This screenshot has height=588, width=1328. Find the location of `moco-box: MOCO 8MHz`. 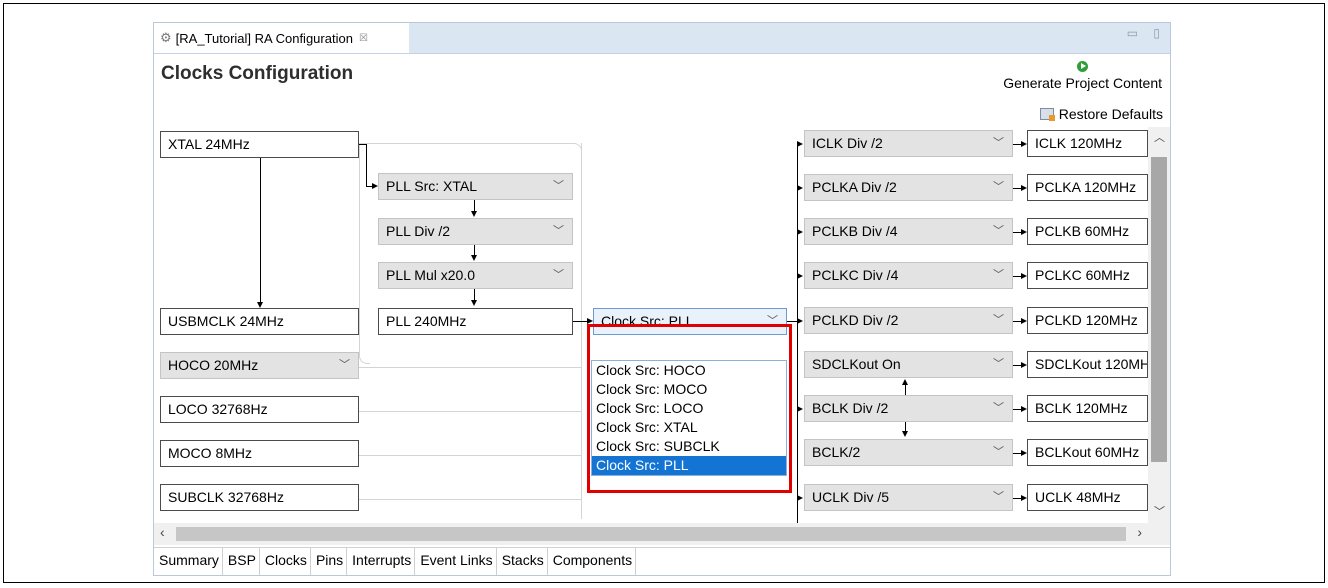

moco-box: MOCO 8MHz is located at coordinates (259, 453).